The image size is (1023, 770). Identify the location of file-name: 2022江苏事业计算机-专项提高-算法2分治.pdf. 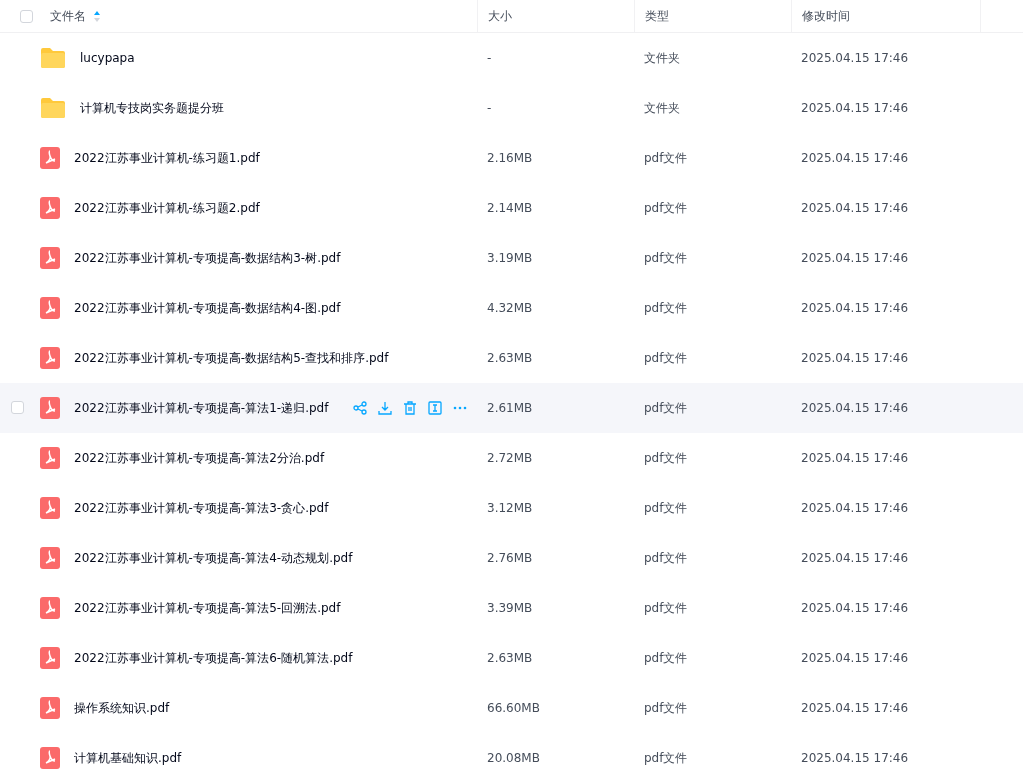
(199, 458).